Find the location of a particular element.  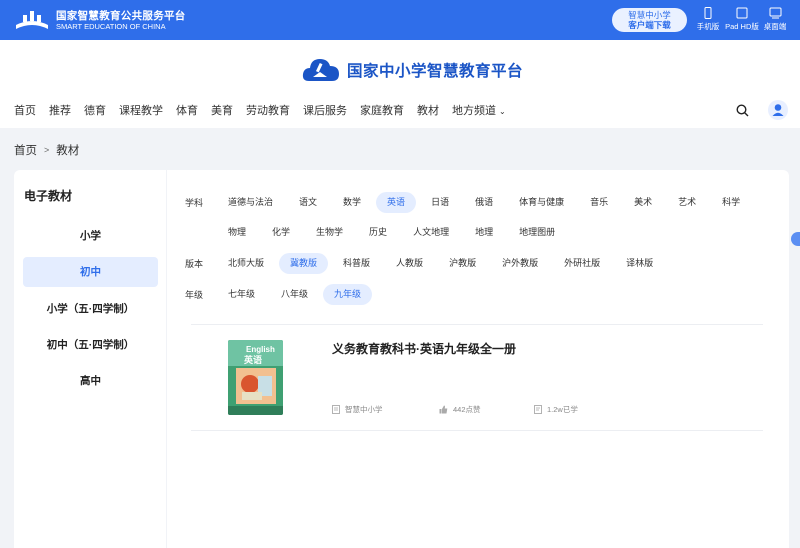

nav-courses: 课程教学 is located at coordinates (141, 110).